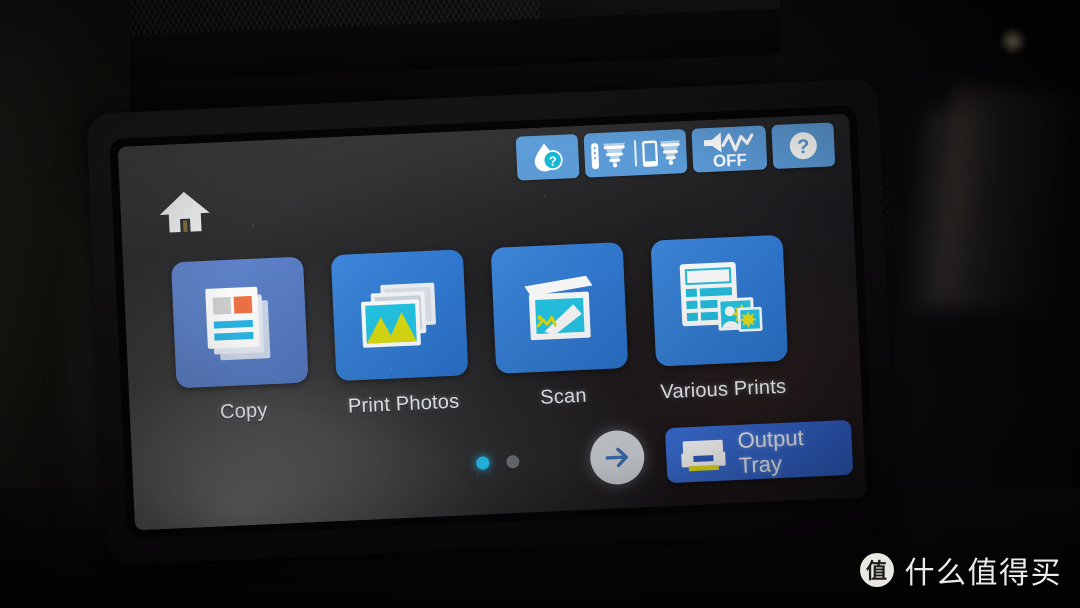 The height and width of the screenshot is (608, 1080). What do you see at coordinates (771, 438) in the screenshot?
I see `output-tray-line1: Output` at bounding box center [771, 438].